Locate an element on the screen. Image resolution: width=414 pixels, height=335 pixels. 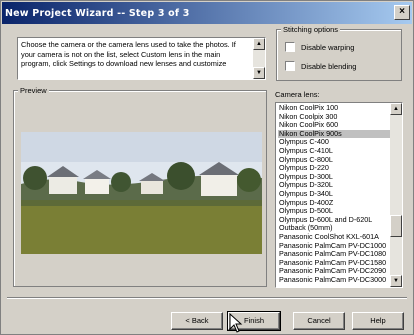
close-icon: × is located at coordinates (402, 12).